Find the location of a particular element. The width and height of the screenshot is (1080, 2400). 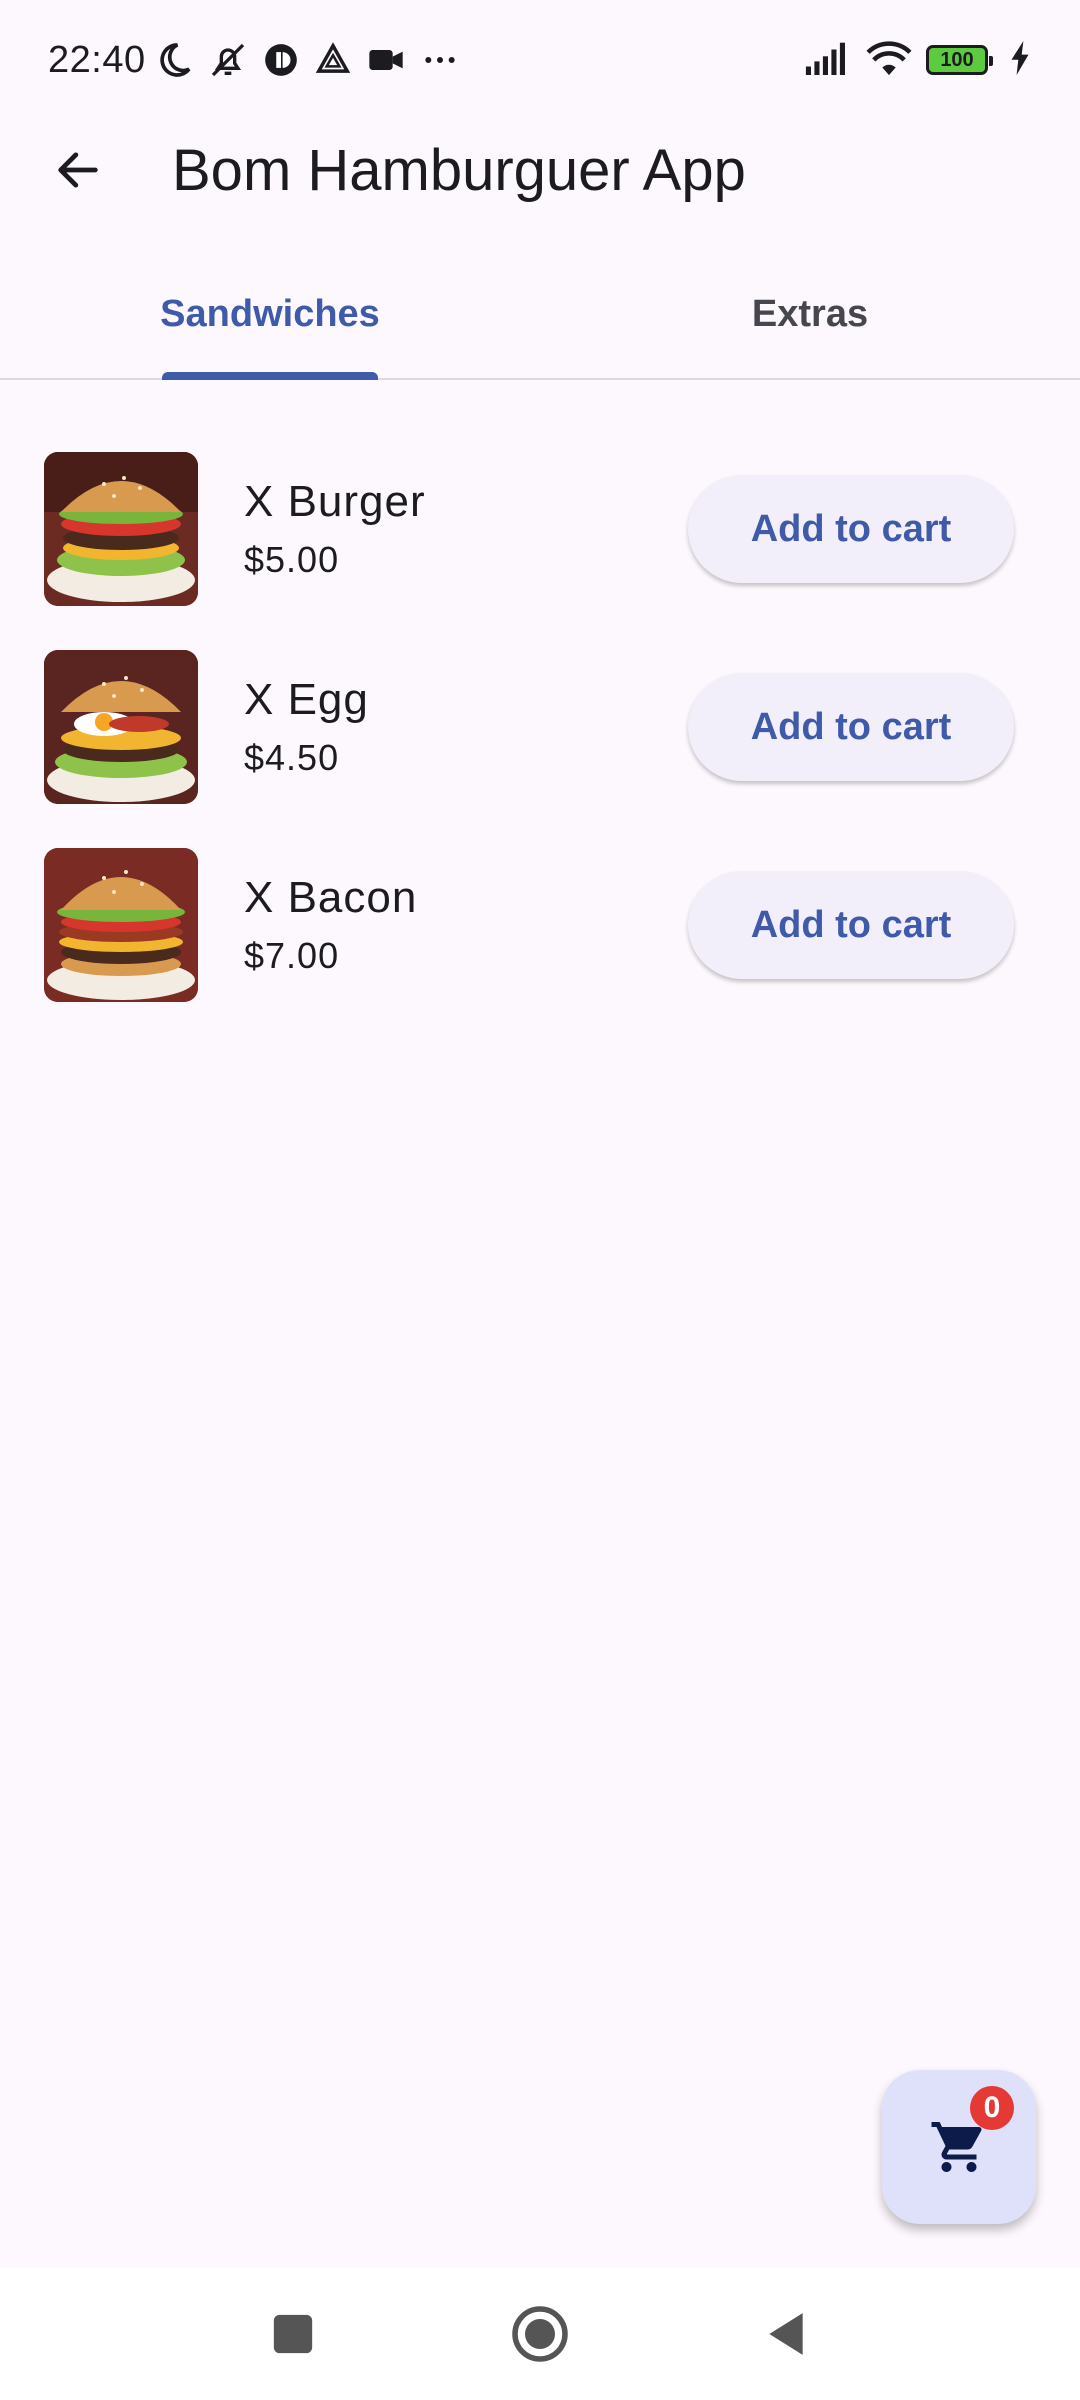

battery-level: 100 is located at coordinates (957, 60).